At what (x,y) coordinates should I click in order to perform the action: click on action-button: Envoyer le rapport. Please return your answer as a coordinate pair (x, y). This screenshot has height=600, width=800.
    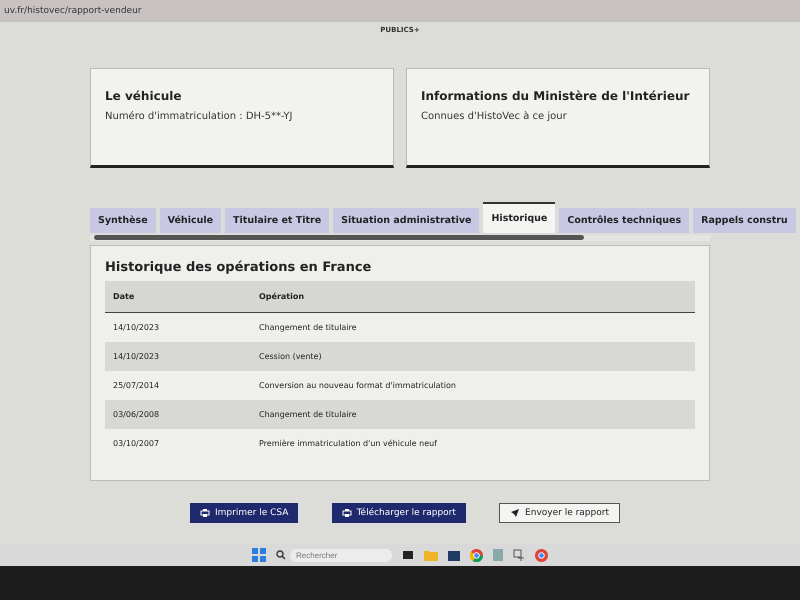
    Looking at the image, I should click on (559, 513).